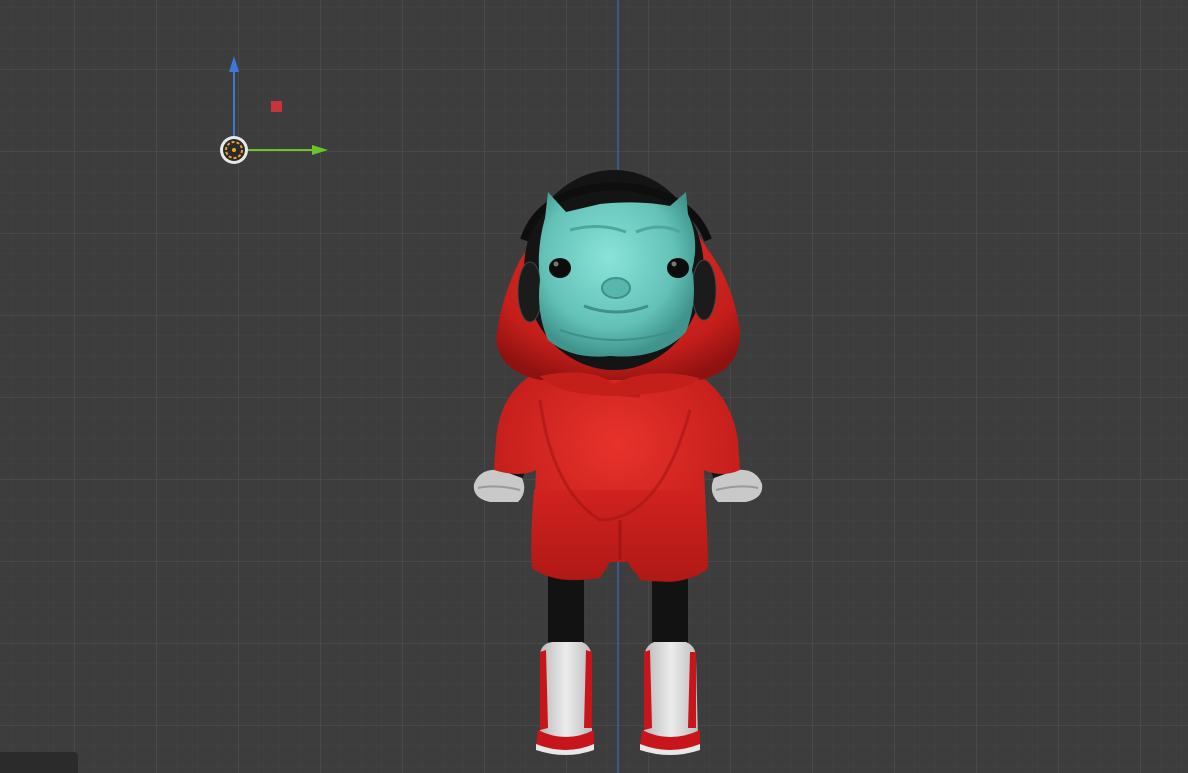 The height and width of the screenshot is (773, 1188). Describe the element at coordinates (560, 268) in the screenshot. I see `left-eye` at that location.